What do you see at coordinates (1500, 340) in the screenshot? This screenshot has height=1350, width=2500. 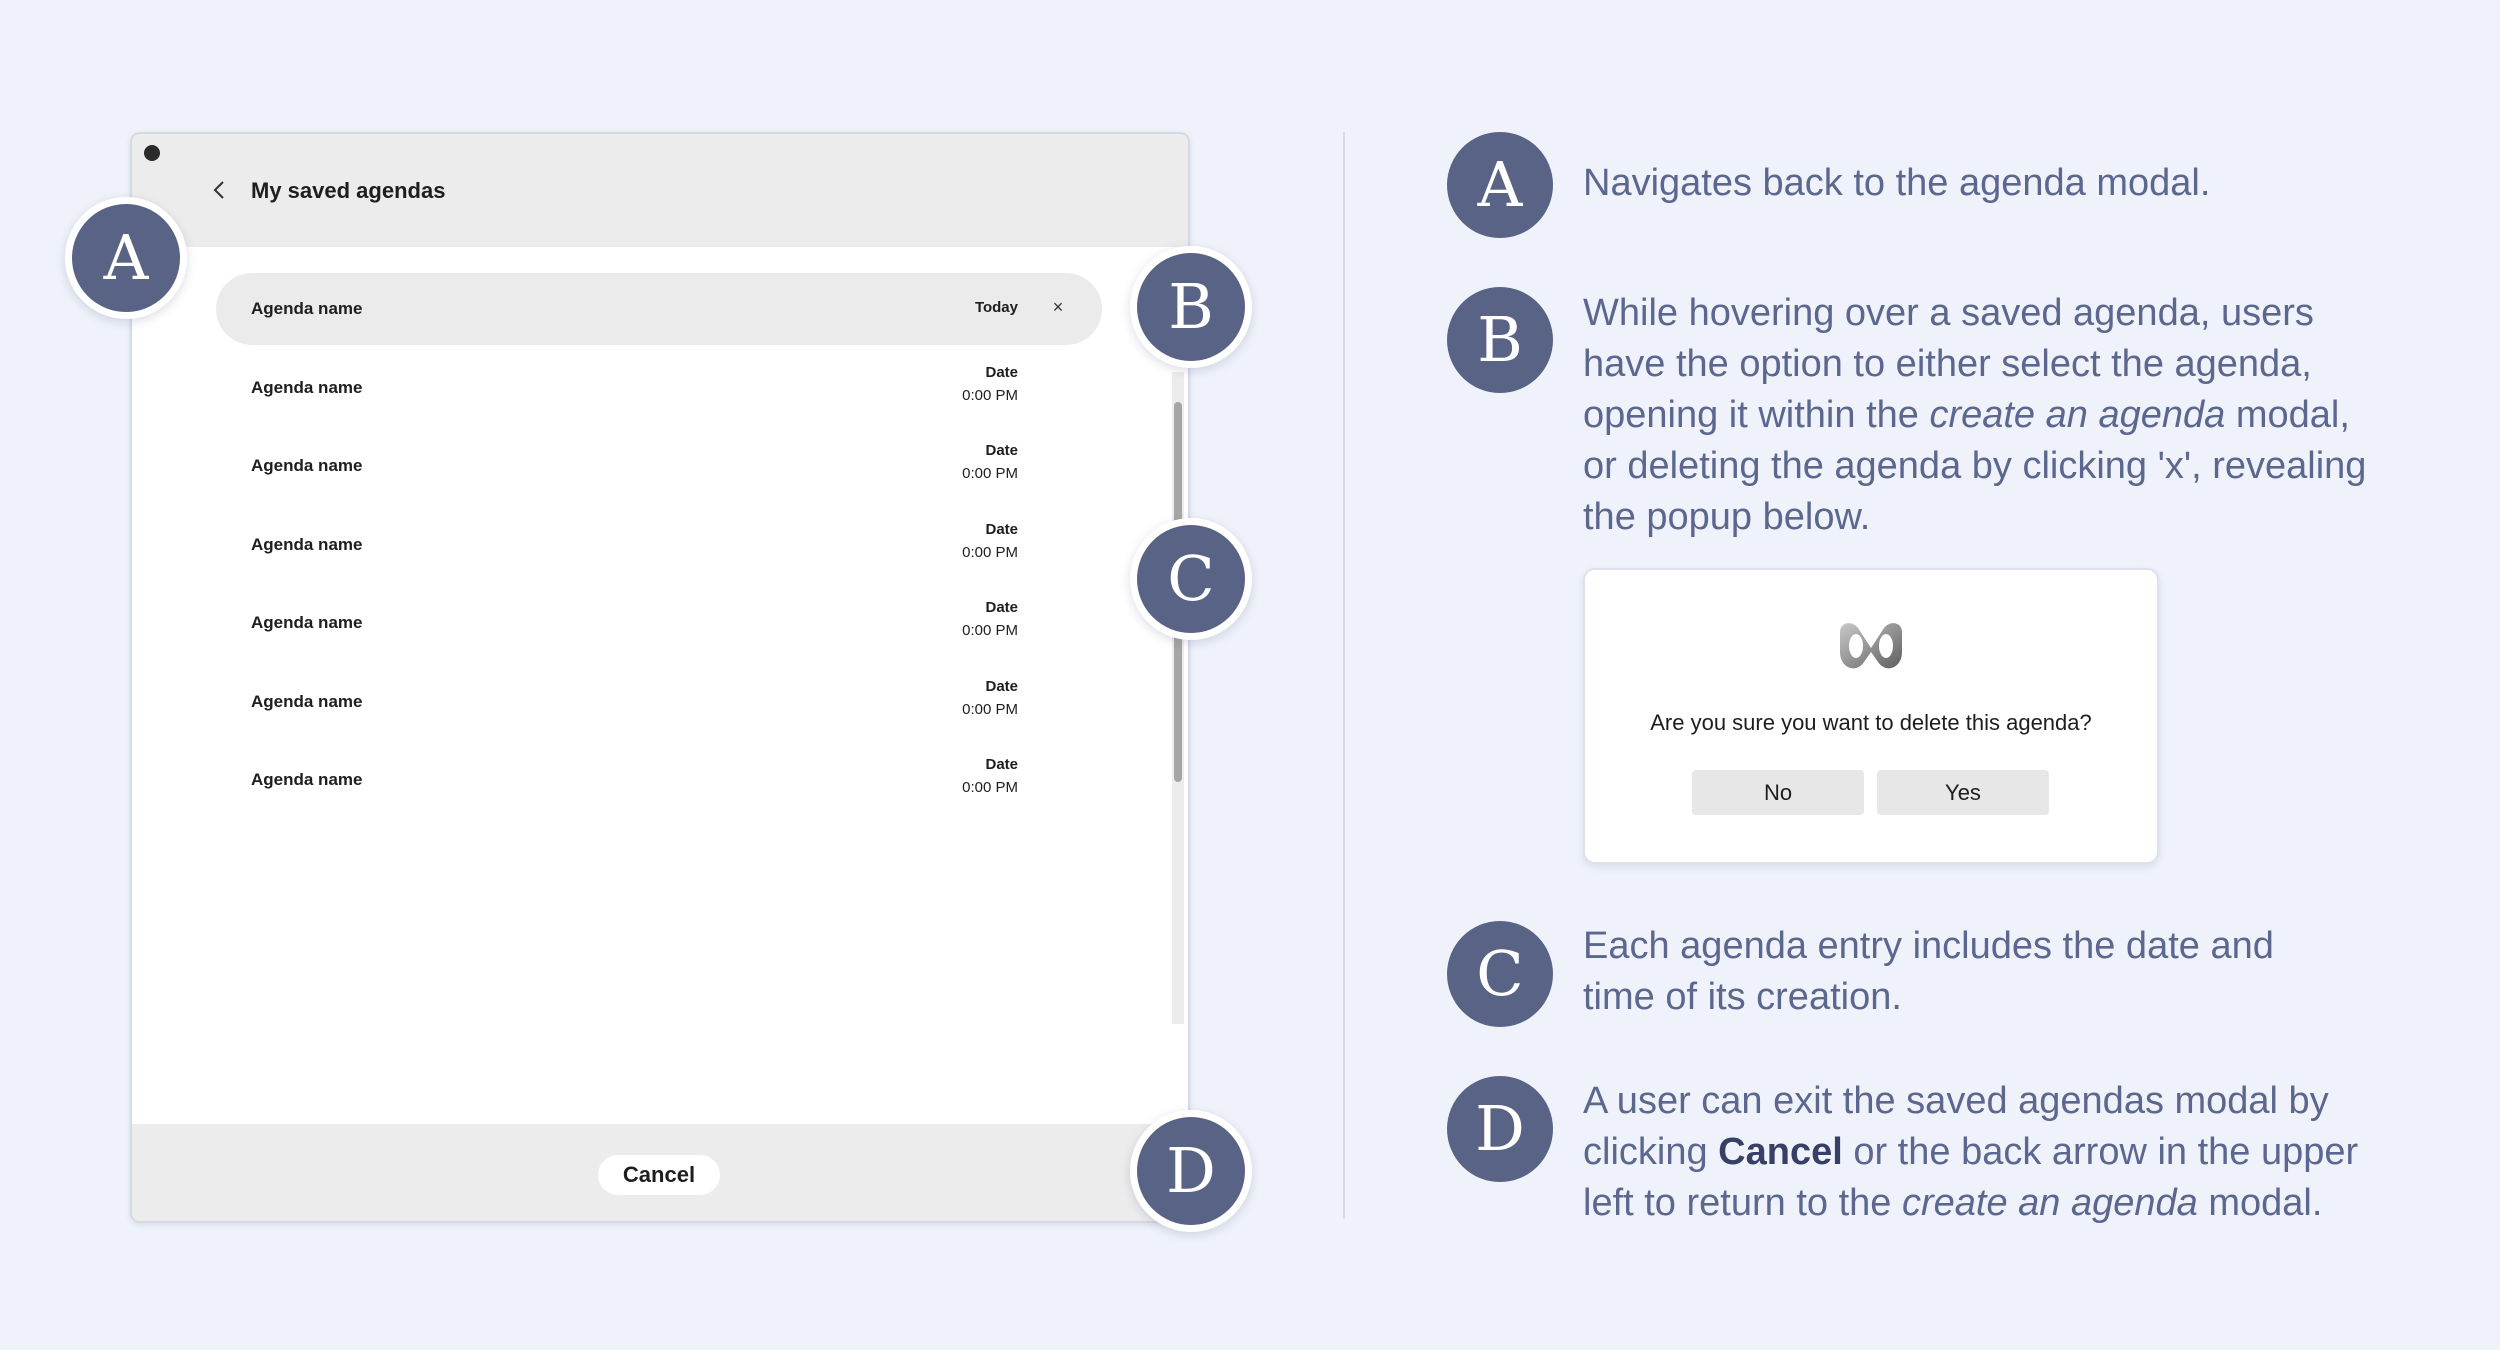 I see `legend-badge-b: B` at bounding box center [1500, 340].